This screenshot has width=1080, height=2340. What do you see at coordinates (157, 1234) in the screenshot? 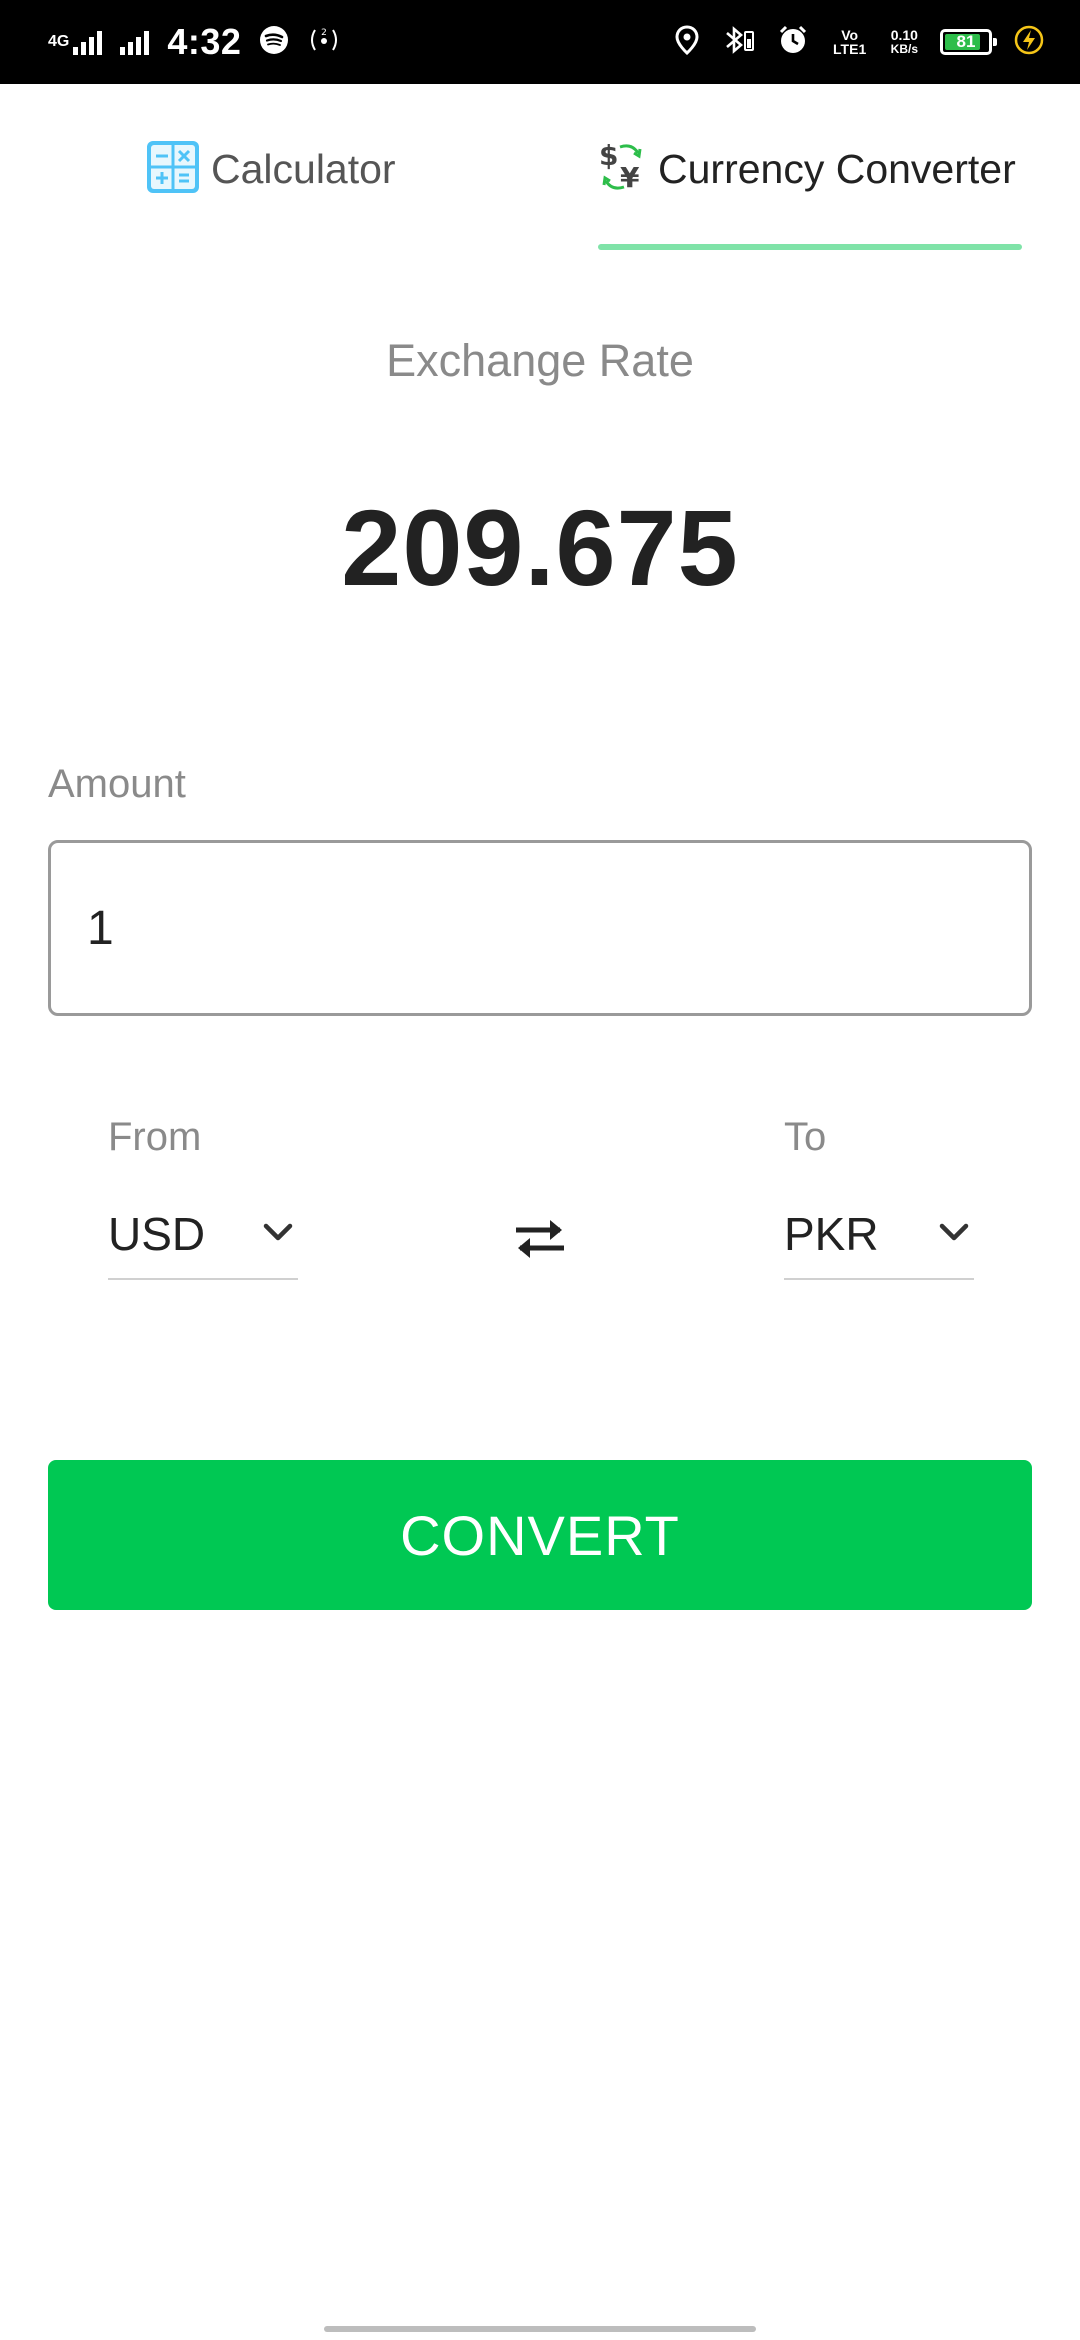
I see `from-currency-value: USD` at bounding box center [157, 1234].